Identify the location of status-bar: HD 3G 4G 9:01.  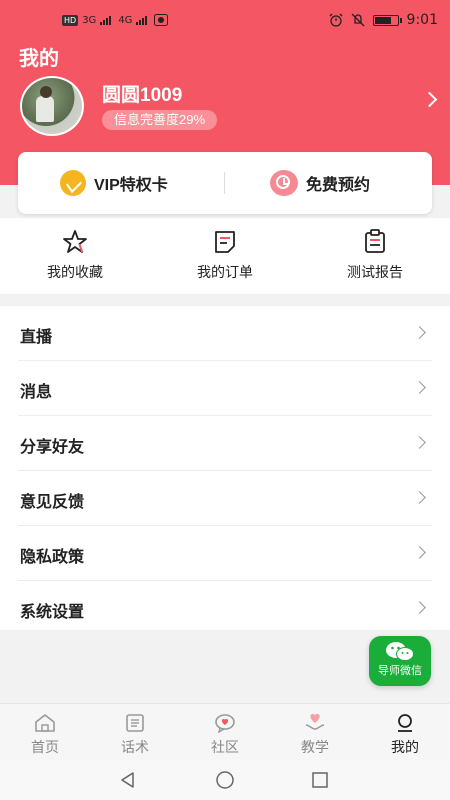
(225, 20).